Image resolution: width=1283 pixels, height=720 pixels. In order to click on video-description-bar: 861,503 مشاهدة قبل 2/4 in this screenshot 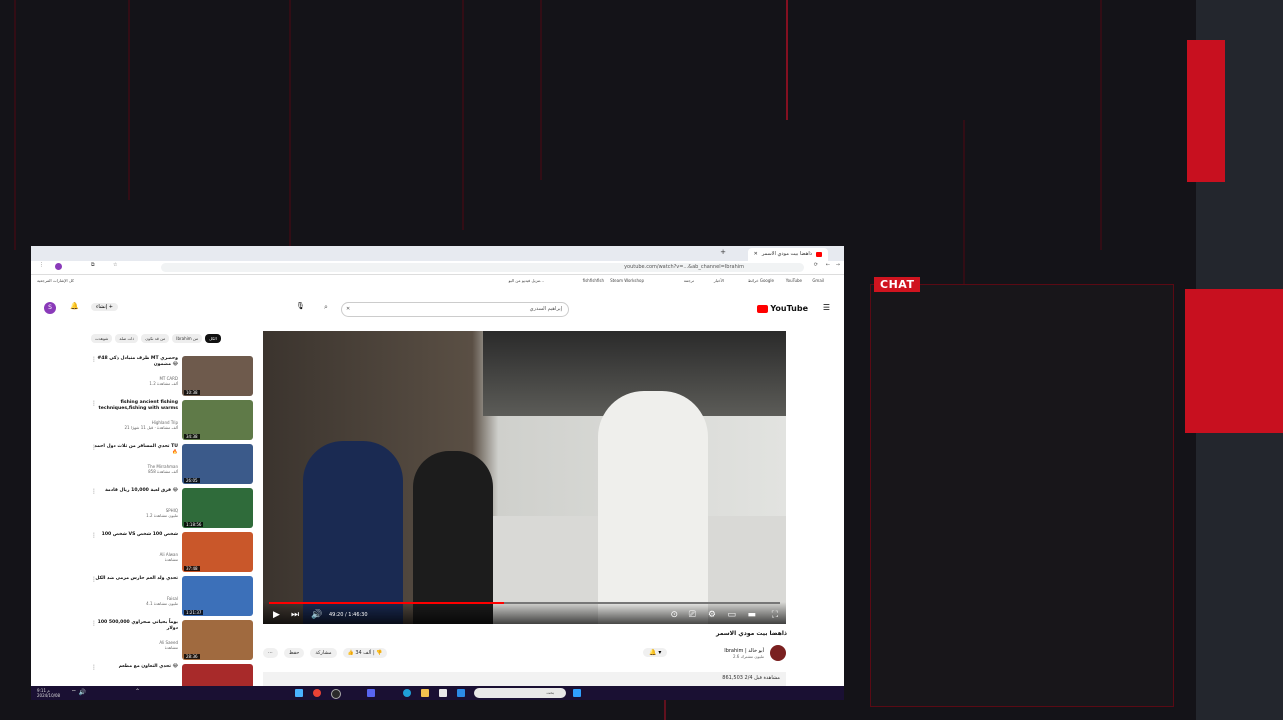, I will do `click(524, 679)`.